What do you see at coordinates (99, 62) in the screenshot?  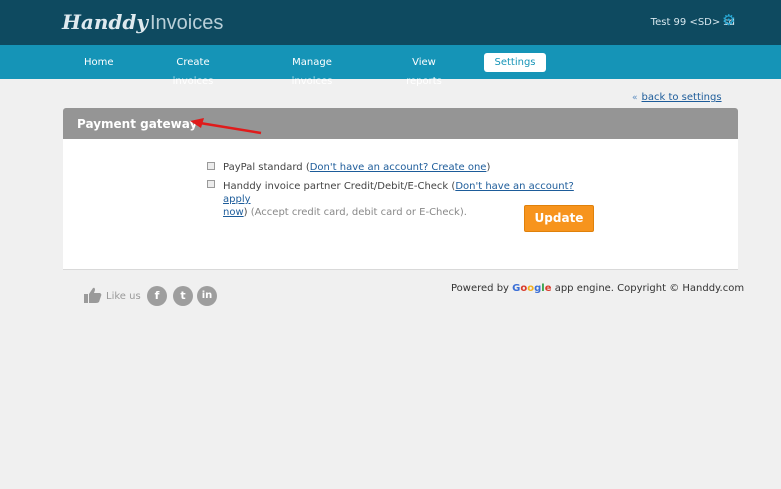 I see `nav-home: Home` at bounding box center [99, 62].